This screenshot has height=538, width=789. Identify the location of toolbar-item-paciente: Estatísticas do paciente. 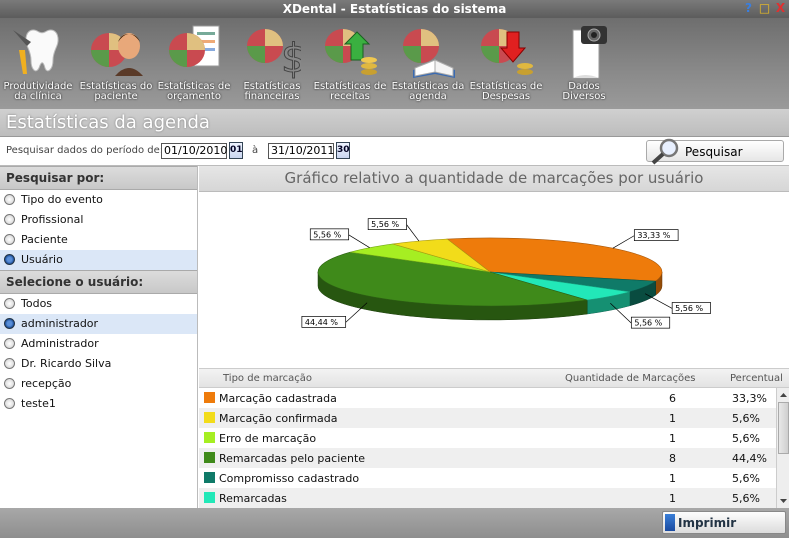
(116, 64).